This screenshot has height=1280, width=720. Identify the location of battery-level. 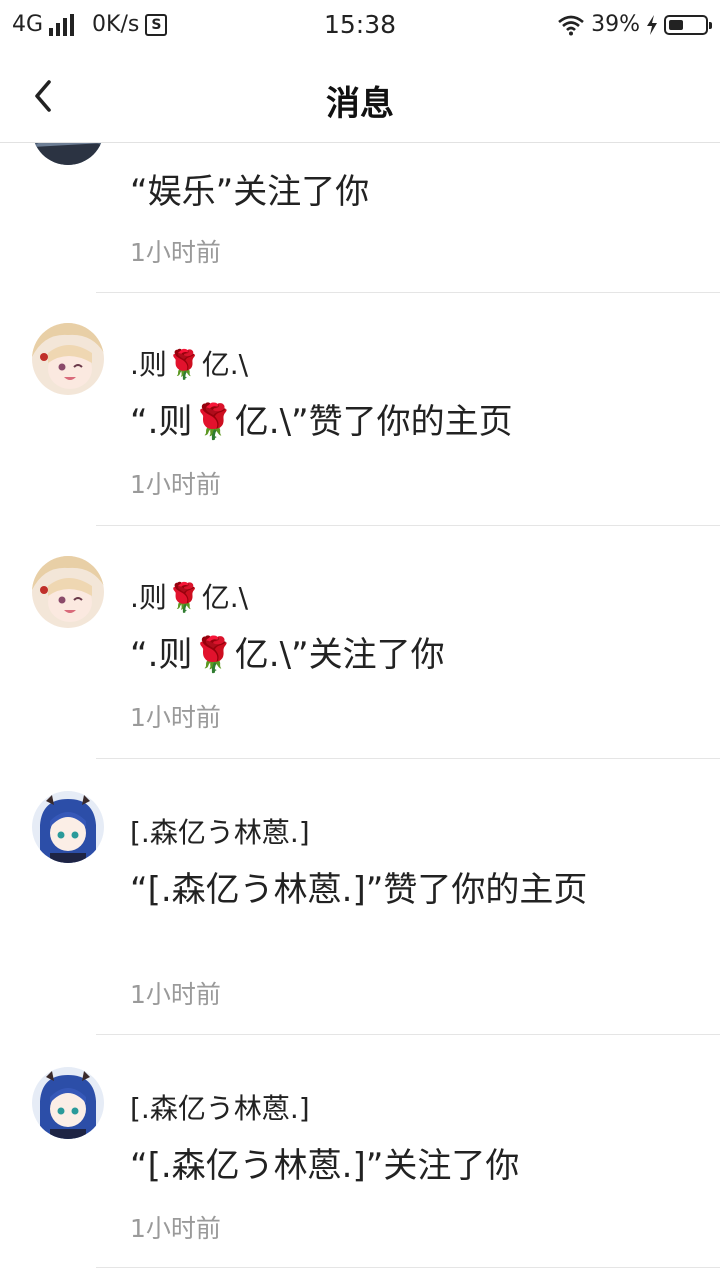
(676, 24).